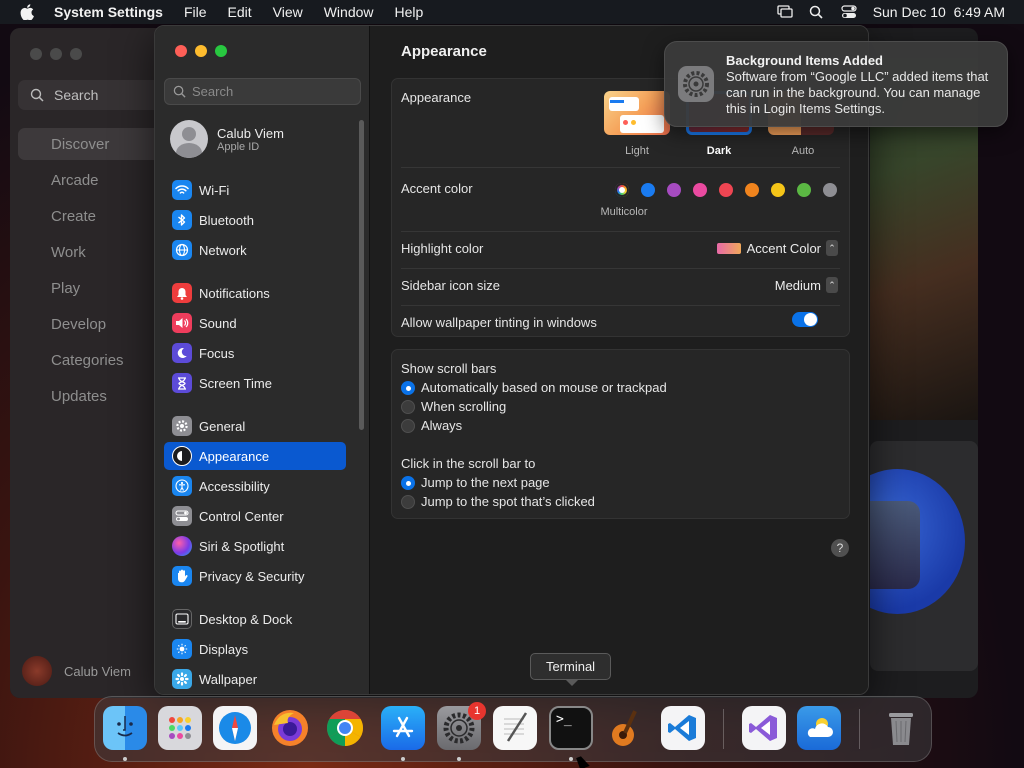  Describe the element at coordinates (76, 54) in the screenshot. I see `window-zoom-button` at that location.